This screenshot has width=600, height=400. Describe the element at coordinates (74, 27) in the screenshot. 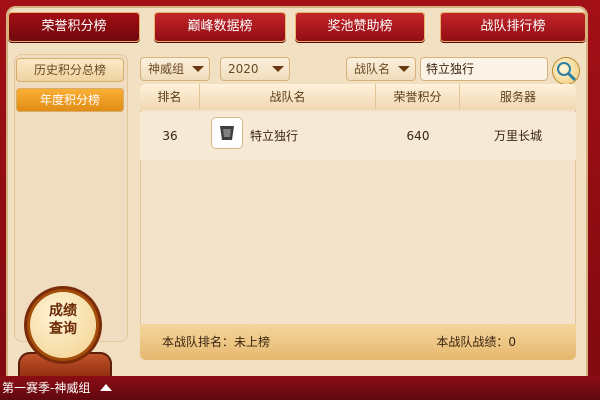

I see `tab-honor-points: 荣誉积分榜` at that location.